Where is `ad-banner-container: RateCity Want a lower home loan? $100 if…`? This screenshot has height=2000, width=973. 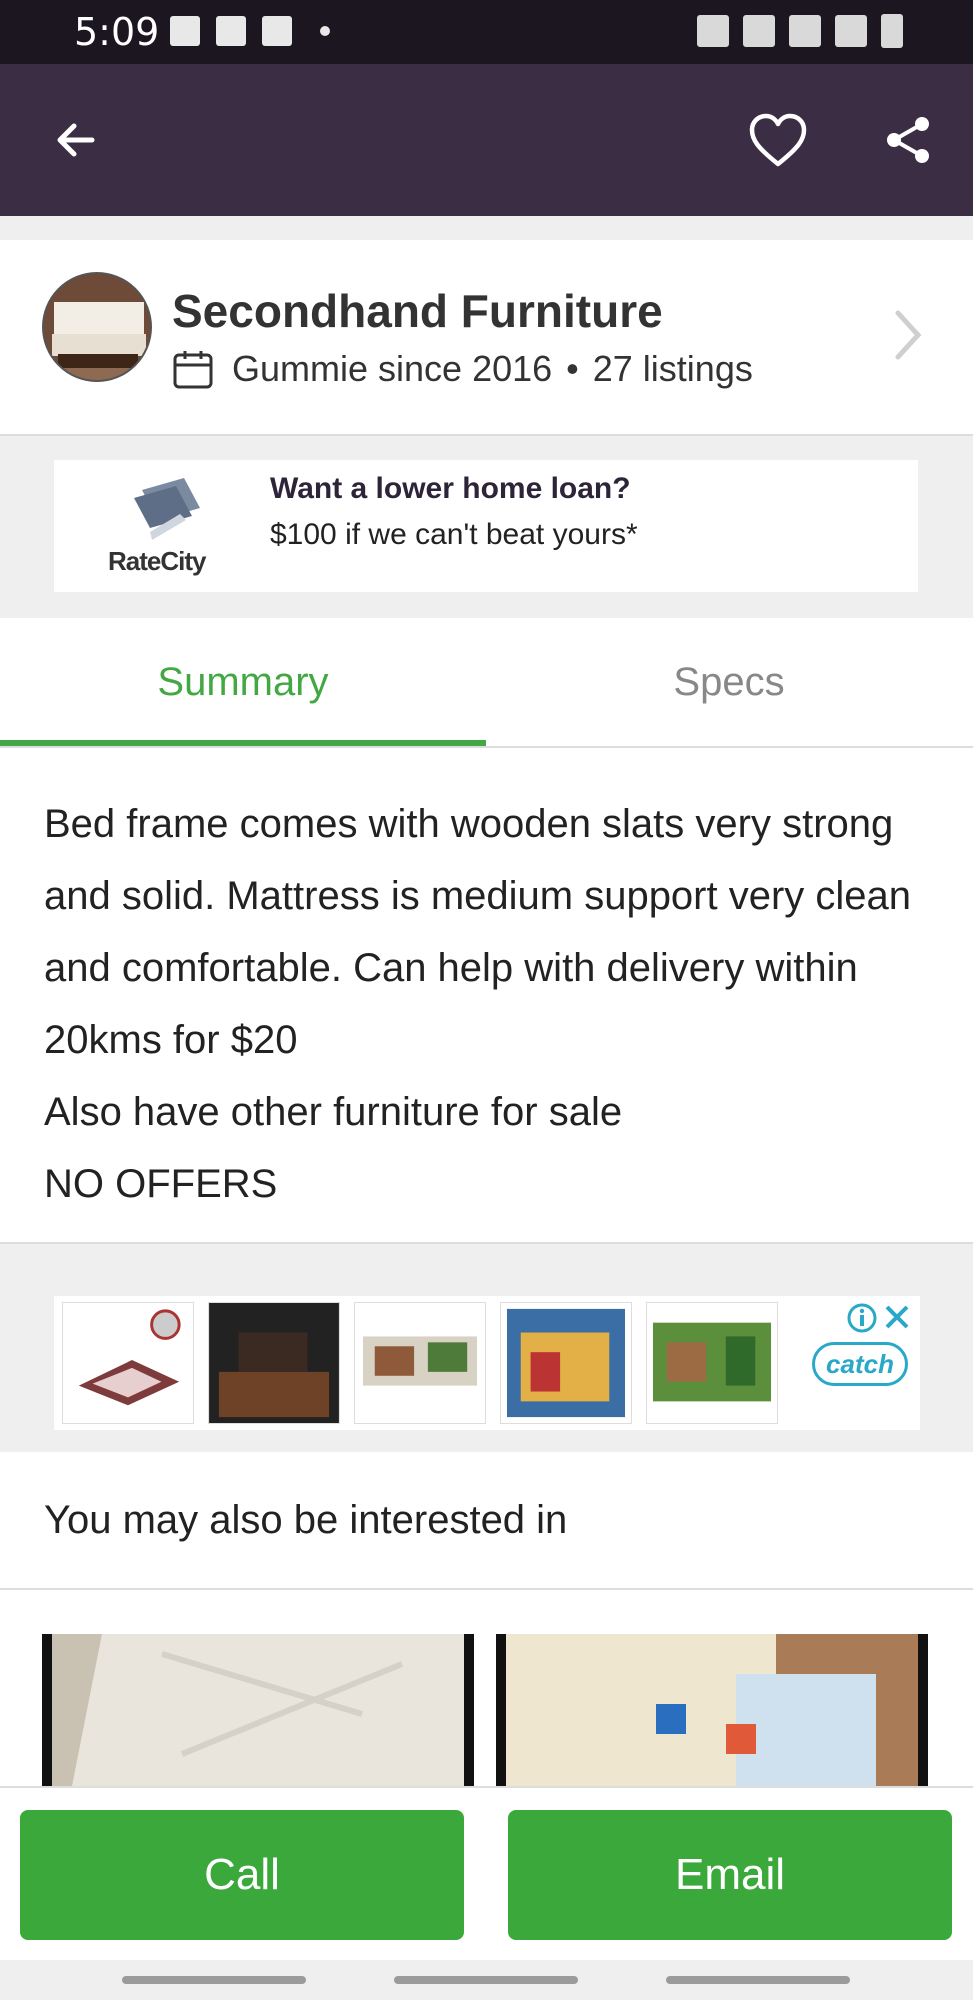
ad-banner-container: RateCity Want a lower home loan? $100 if… is located at coordinates (486, 527).